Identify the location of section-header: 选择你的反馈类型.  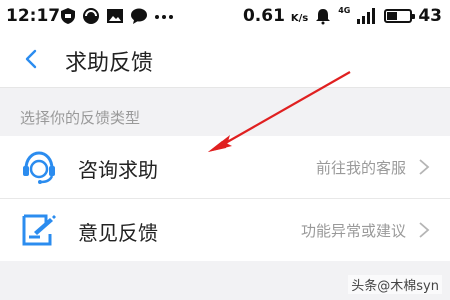
(225, 115).